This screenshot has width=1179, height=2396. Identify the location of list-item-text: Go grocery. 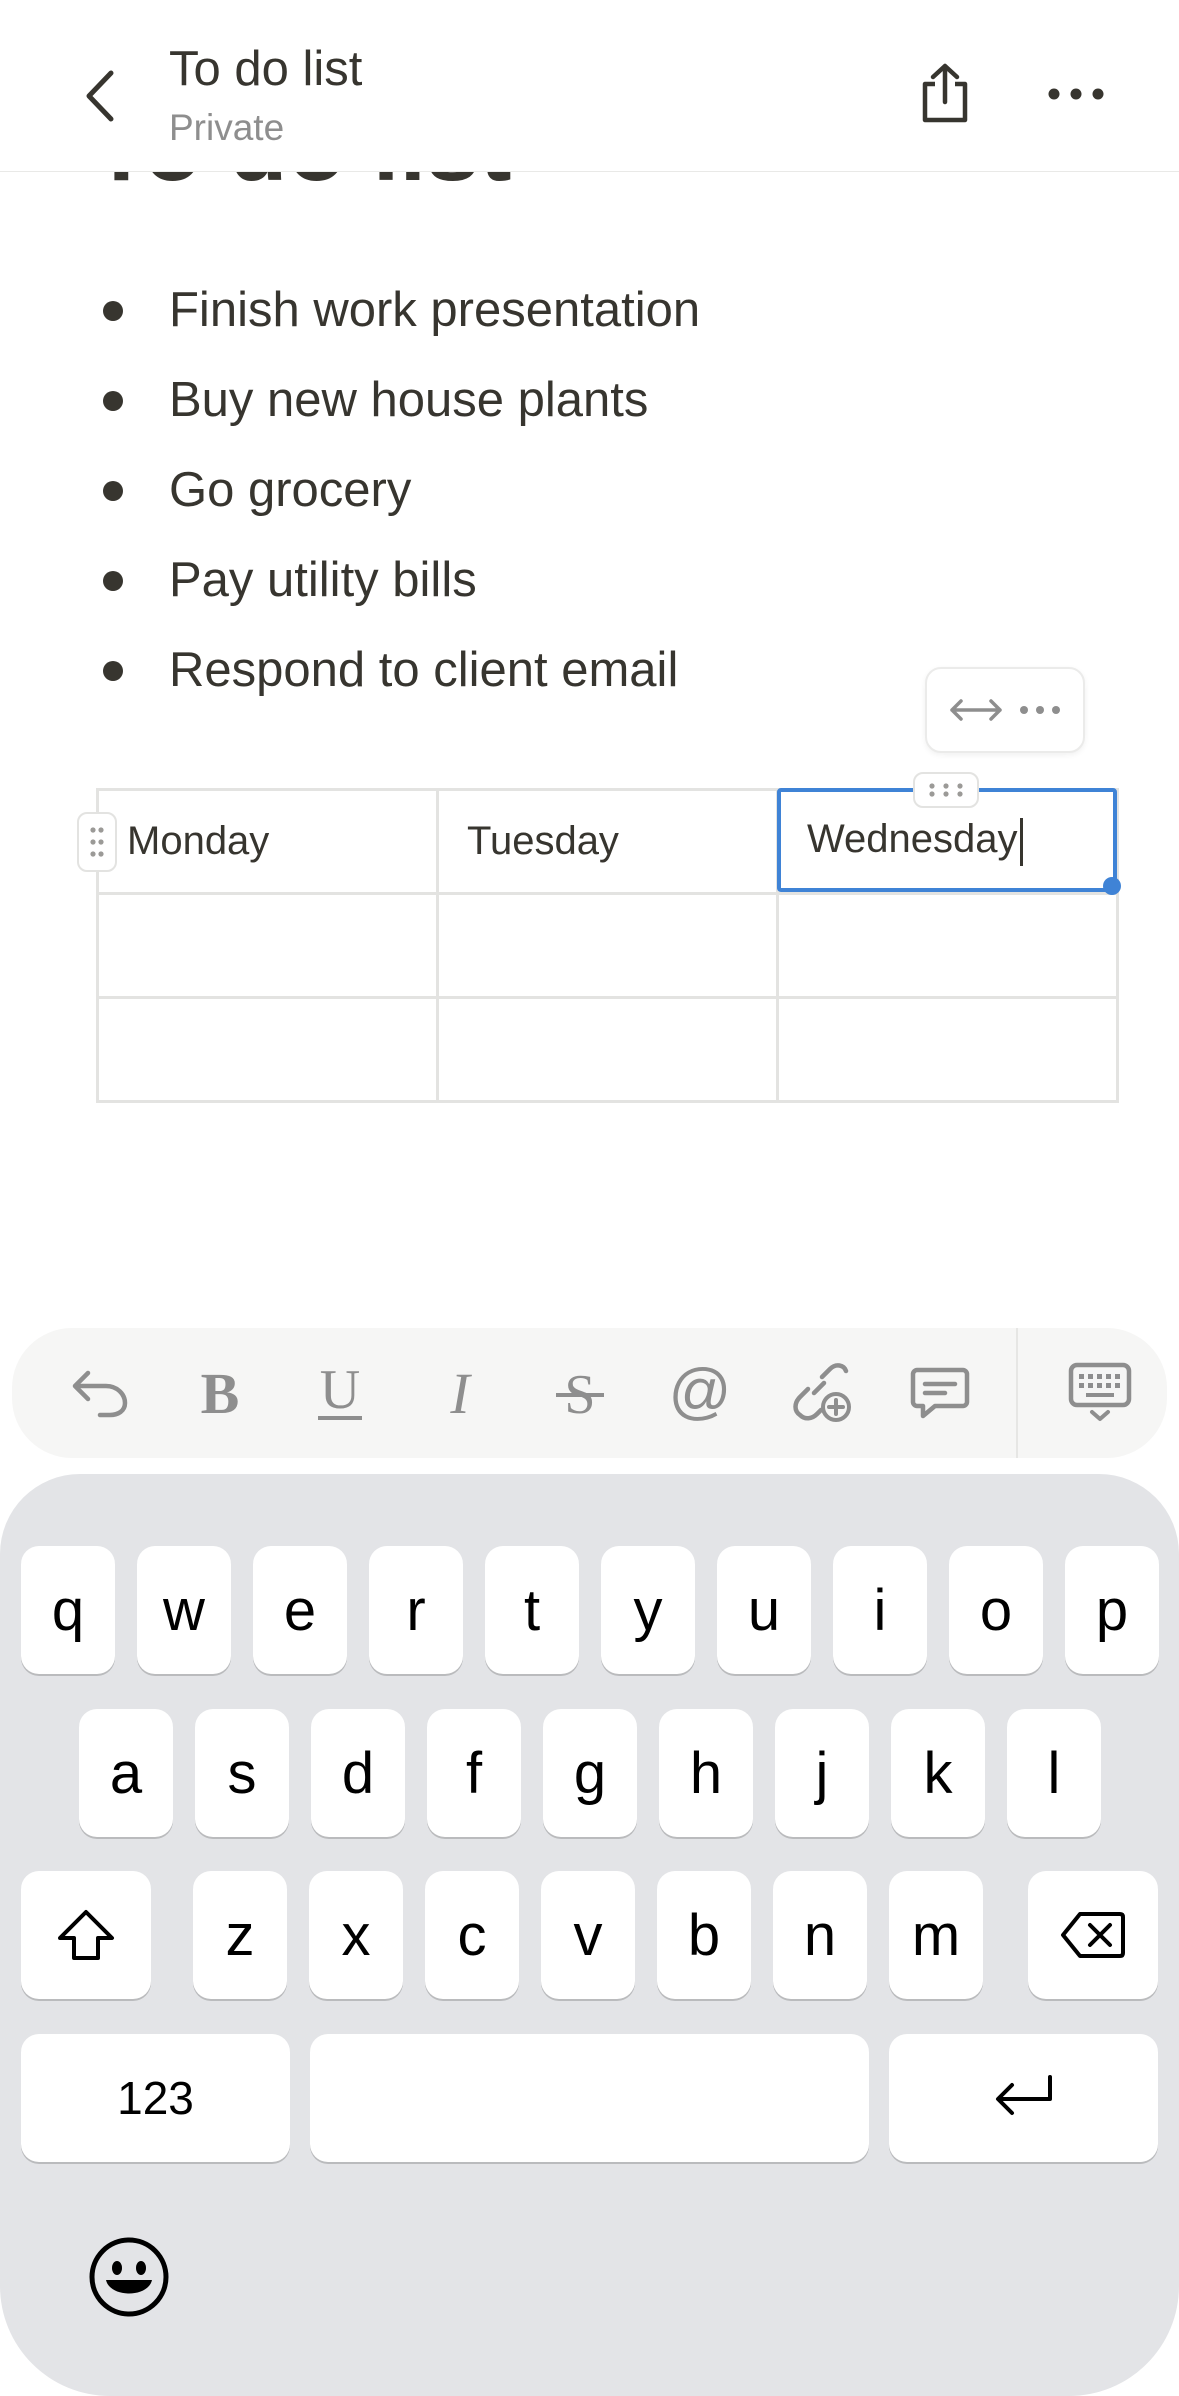
(290, 490).